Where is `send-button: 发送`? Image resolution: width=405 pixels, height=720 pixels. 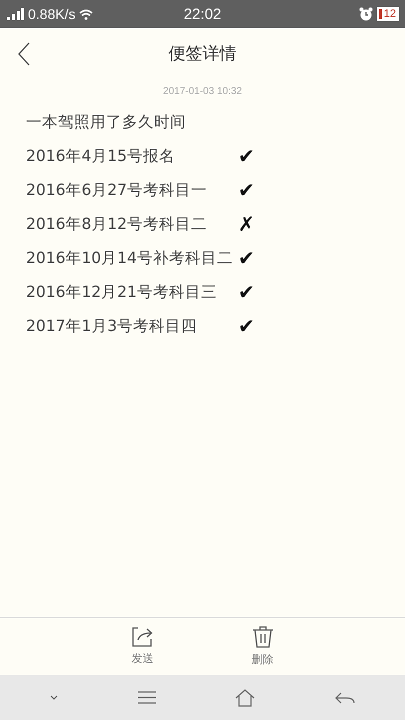 send-button: 发送 is located at coordinates (142, 646).